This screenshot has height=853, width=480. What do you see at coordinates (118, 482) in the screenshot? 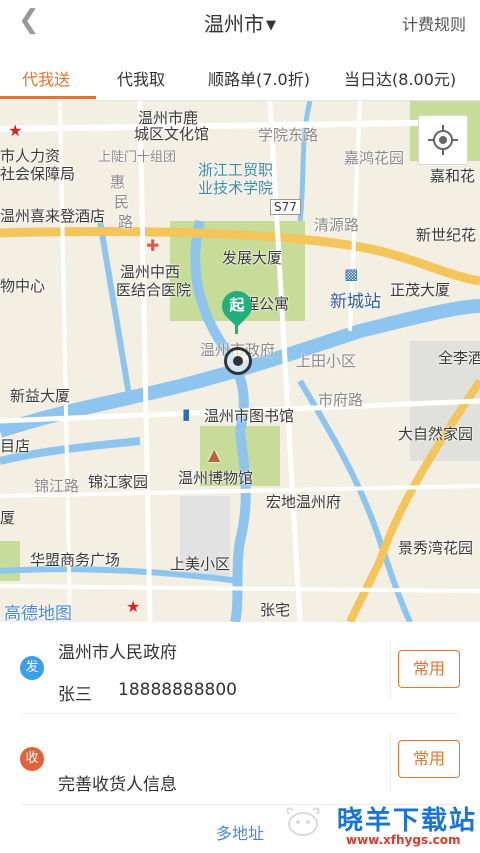
I see `map-label: 锦江家园` at bounding box center [118, 482].